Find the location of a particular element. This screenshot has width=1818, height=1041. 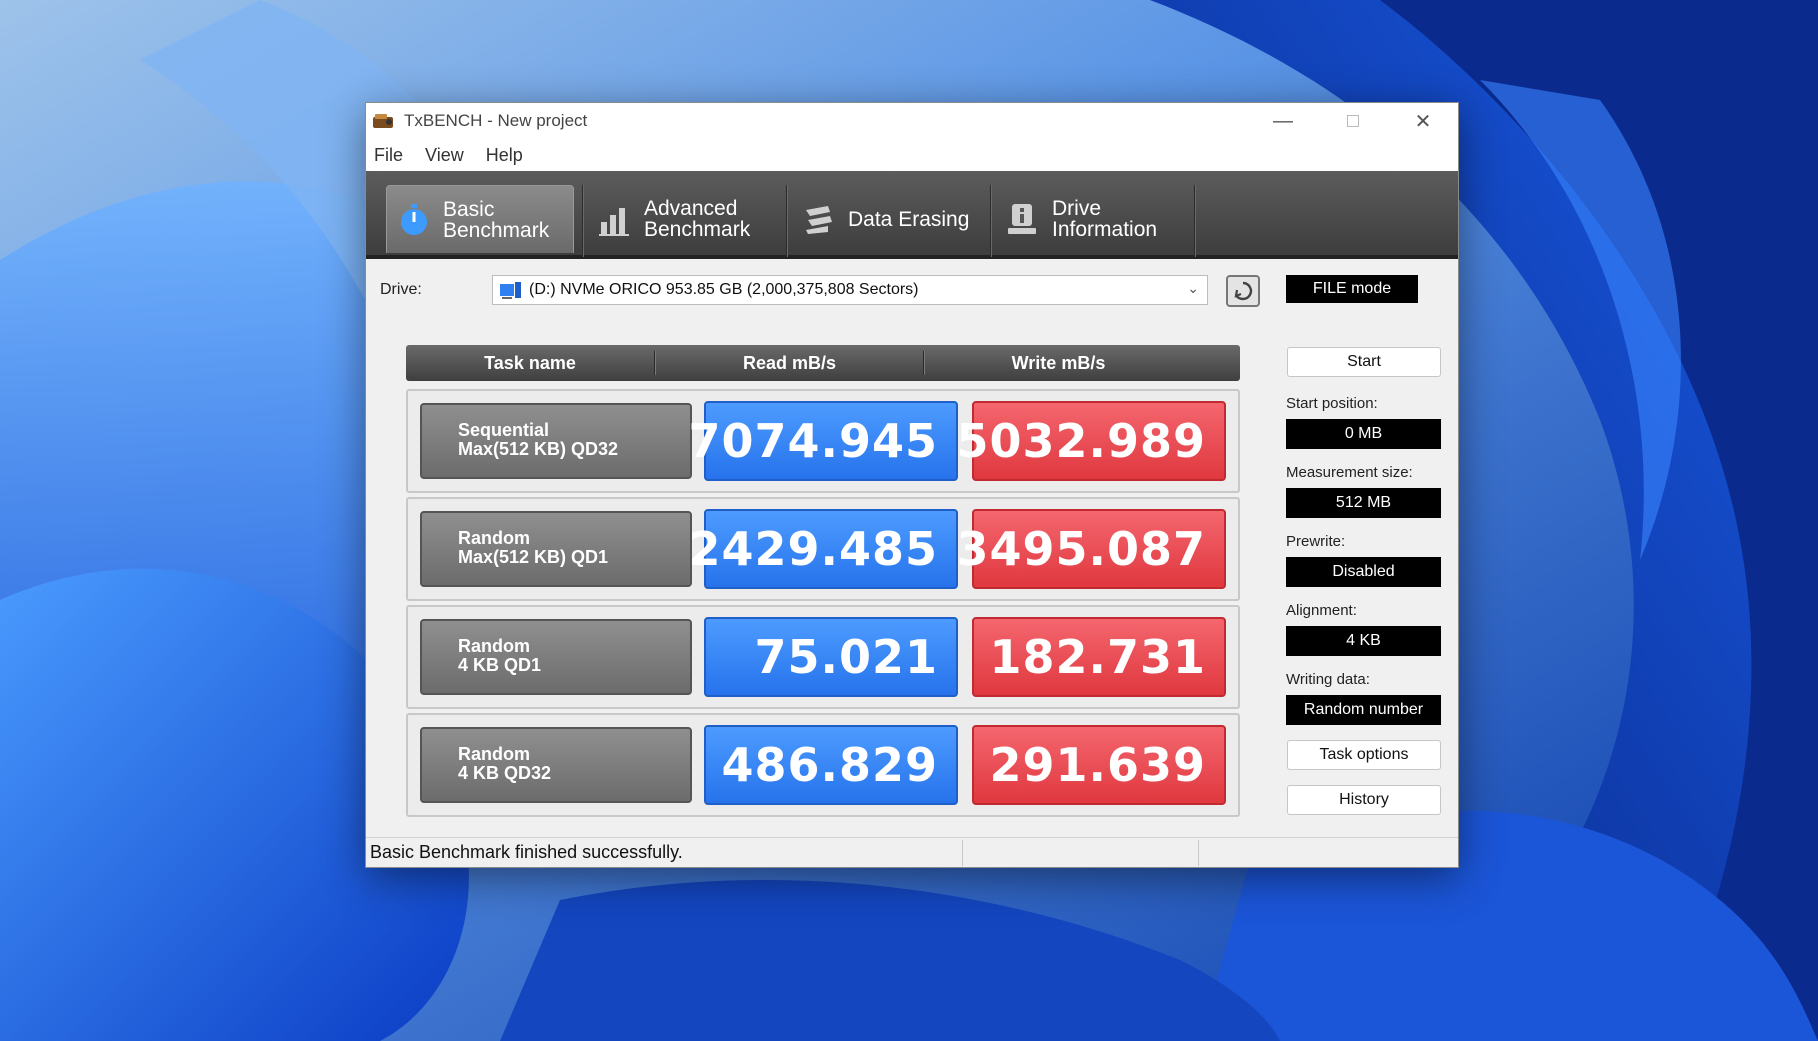

status-text: Basic Benchmark finished successfully. is located at coordinates (526, 852).